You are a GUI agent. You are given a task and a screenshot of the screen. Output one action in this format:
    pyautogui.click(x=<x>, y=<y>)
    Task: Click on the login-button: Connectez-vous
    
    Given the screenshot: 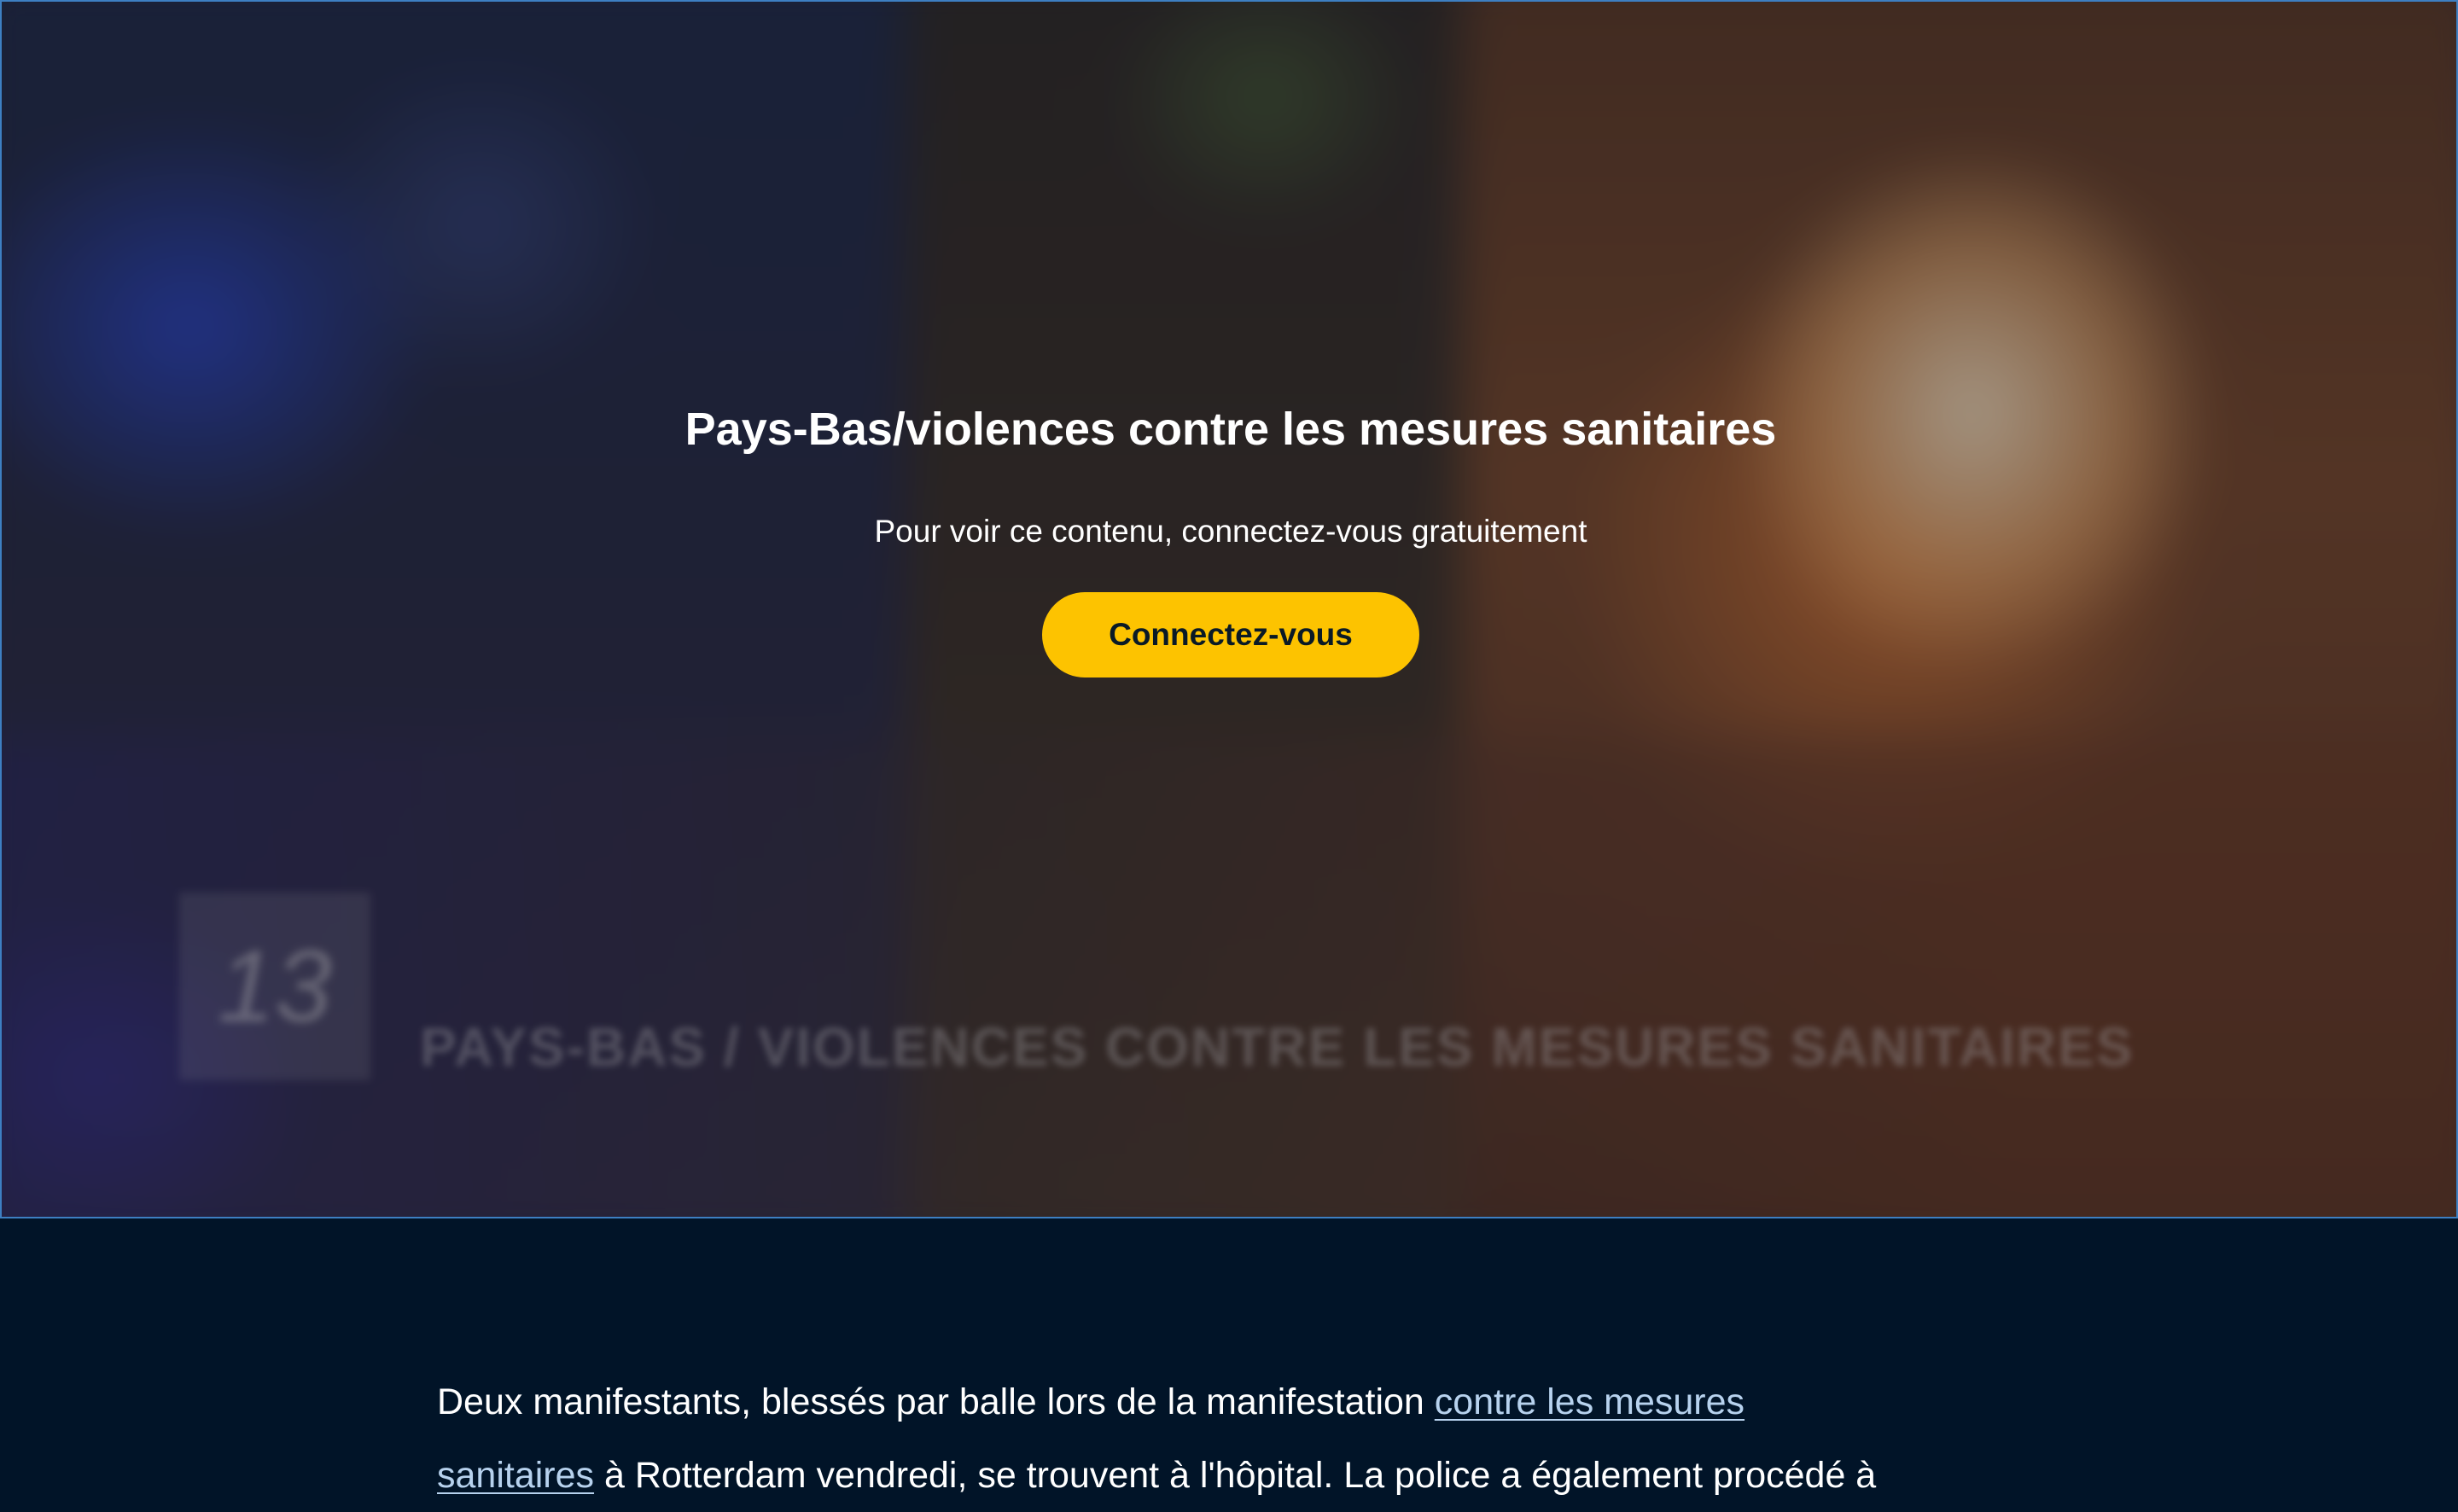 What is the action you would take?
    pyautogui.click(x=1230, y=634)
    